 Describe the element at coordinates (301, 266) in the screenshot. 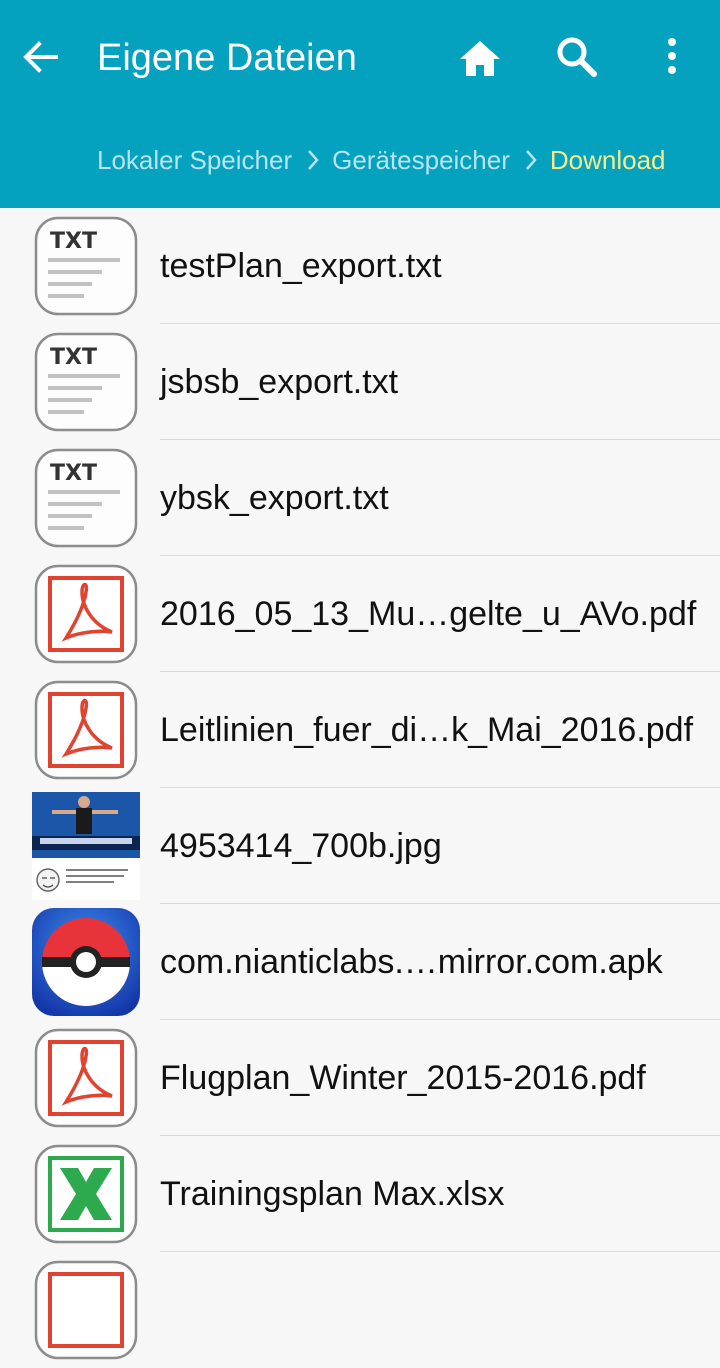

I see `file-name: testPlan_export.txt` at that location.